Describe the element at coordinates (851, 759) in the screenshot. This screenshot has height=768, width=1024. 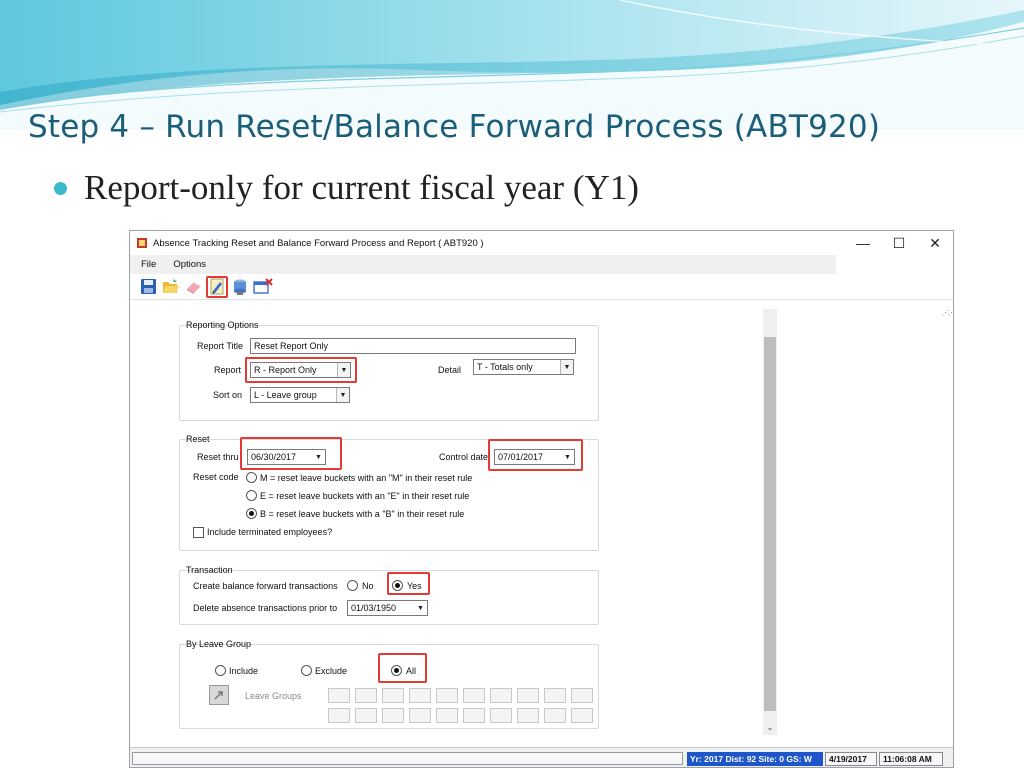
I see `status-date: 4/19/2017` at that location.